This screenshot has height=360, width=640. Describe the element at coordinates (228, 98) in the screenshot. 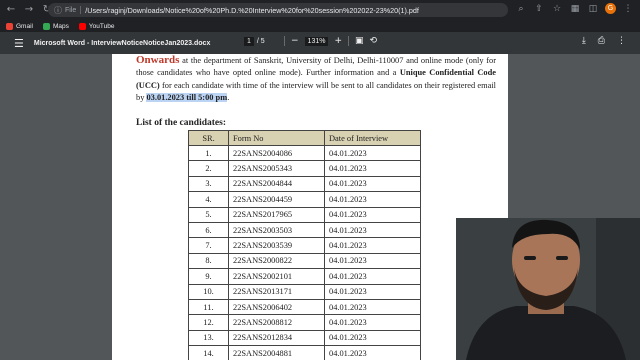

I see `paragraph-end: .` at that location.